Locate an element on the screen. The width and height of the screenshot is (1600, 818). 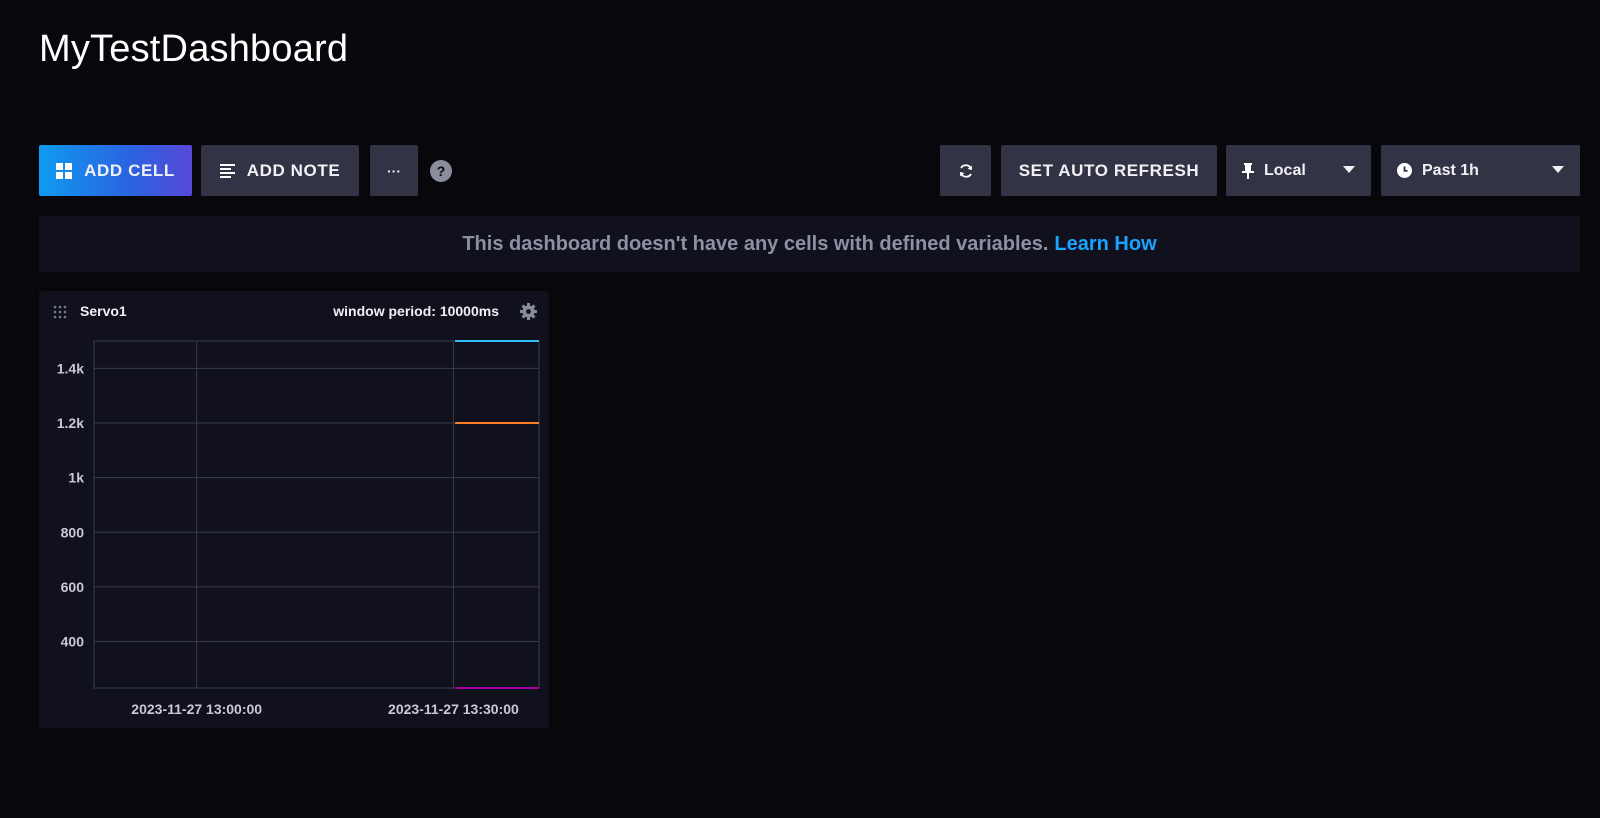
more-options-label: ··· is located at coordinates (394, 170).